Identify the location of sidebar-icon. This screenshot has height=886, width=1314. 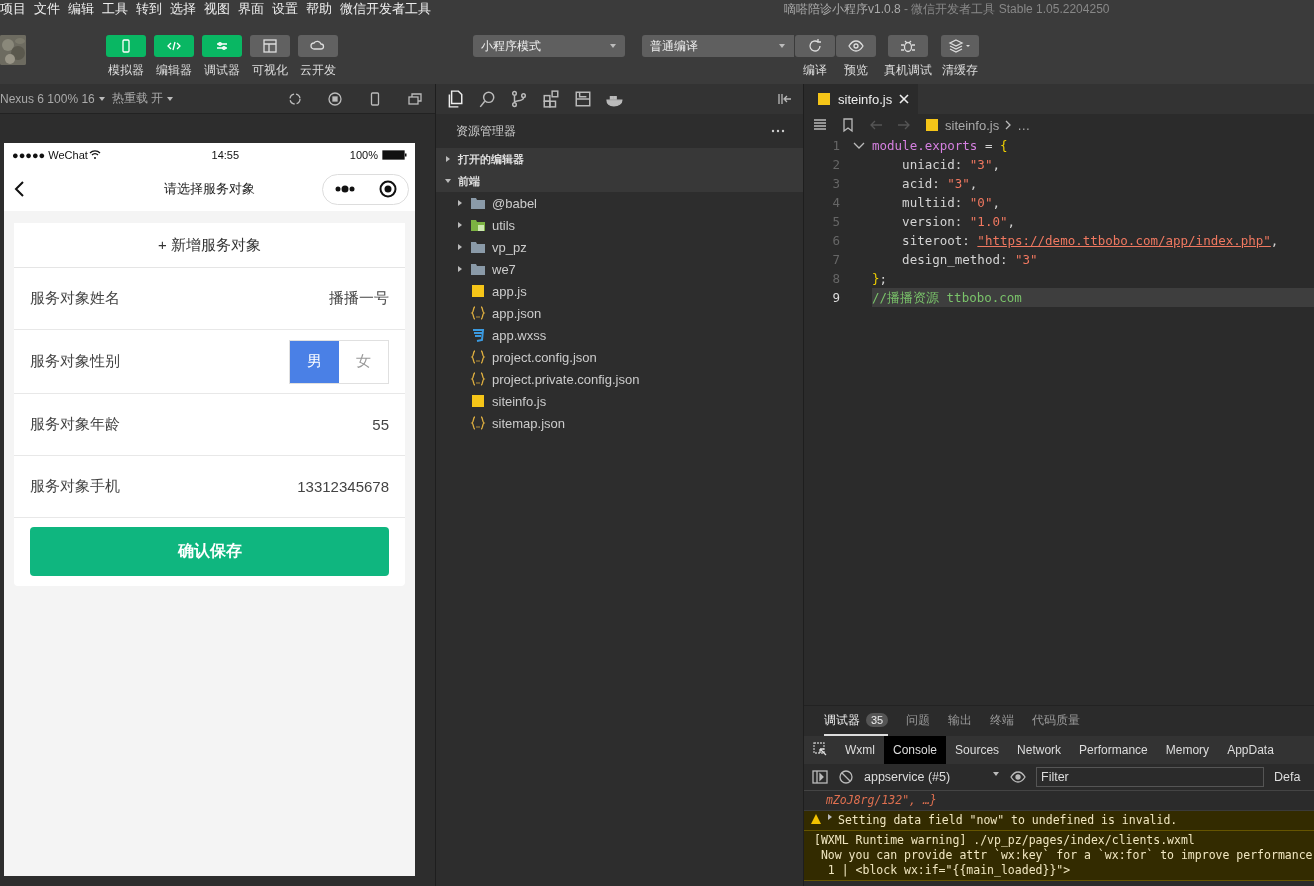
(820, 777).